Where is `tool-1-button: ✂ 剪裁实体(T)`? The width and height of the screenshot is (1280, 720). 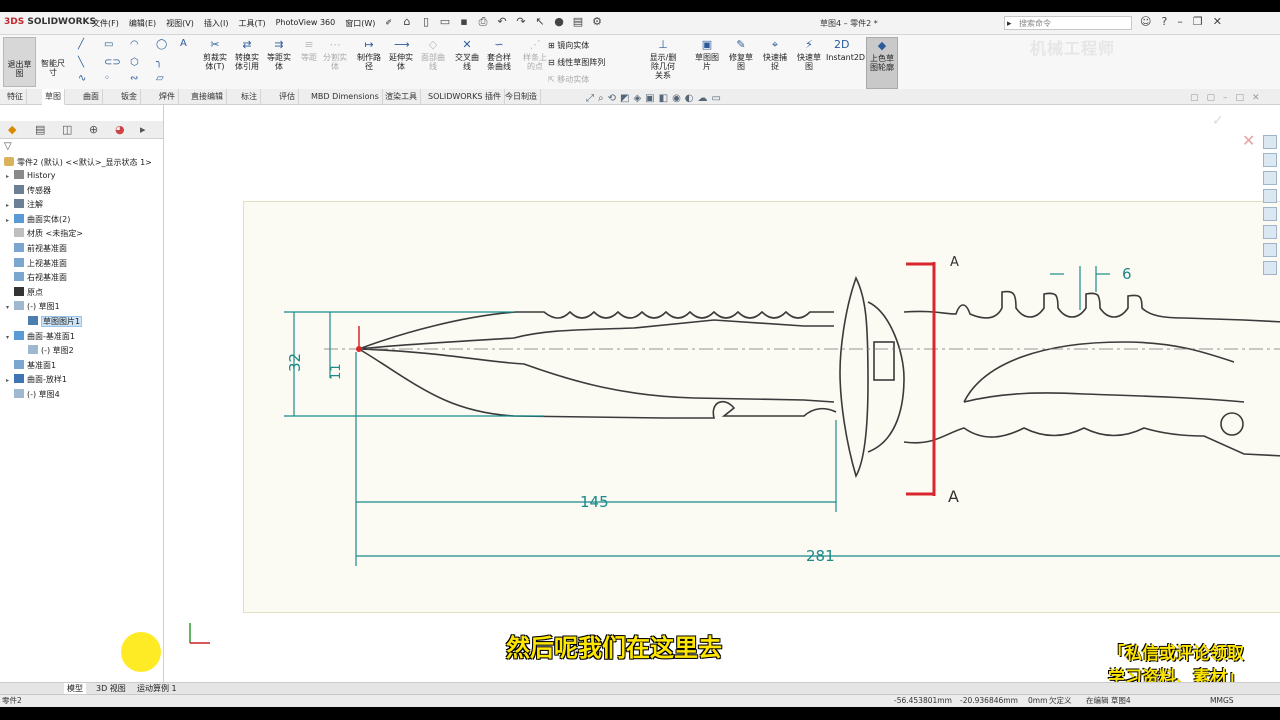 tool-1-button: ✂ 剪裁实体(T) is located at coordinates (215, 62).